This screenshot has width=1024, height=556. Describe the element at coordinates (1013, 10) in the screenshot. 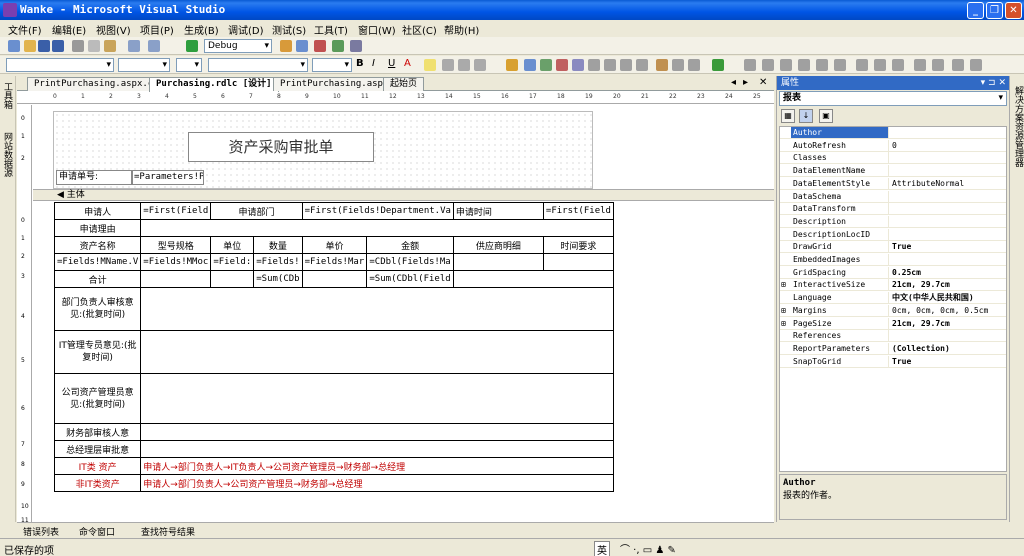

I see `close-button: ✕` at that location.